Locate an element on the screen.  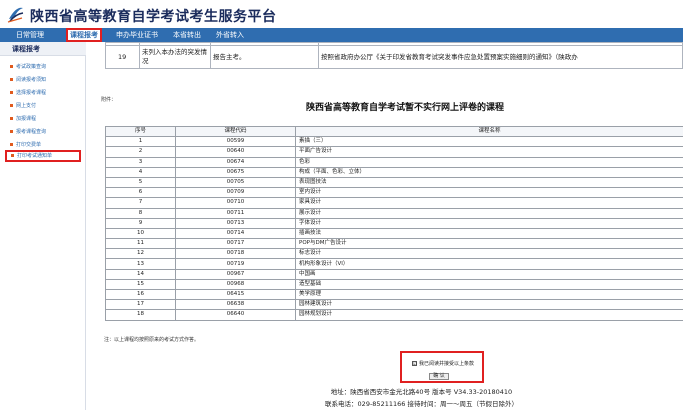
prev-table-basis: 按照省政府办公厅《关于印发省教育考试突发事件应急处置预案实施细则的通知》（陕政办 is located at coordinates (449, 57).